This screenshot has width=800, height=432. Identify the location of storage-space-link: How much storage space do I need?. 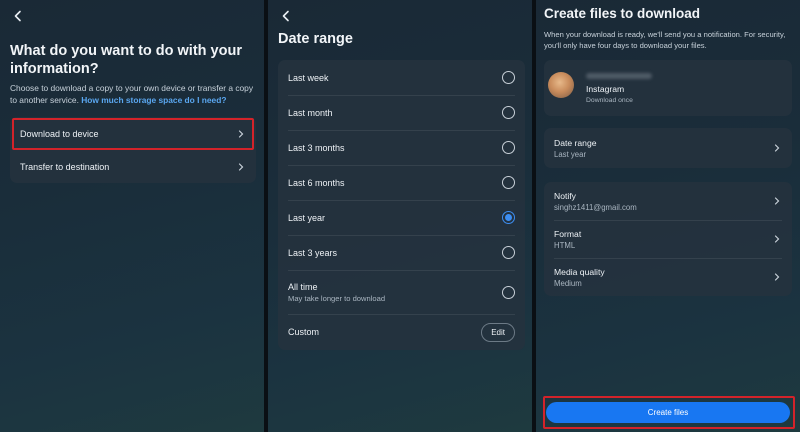
(153, 100).